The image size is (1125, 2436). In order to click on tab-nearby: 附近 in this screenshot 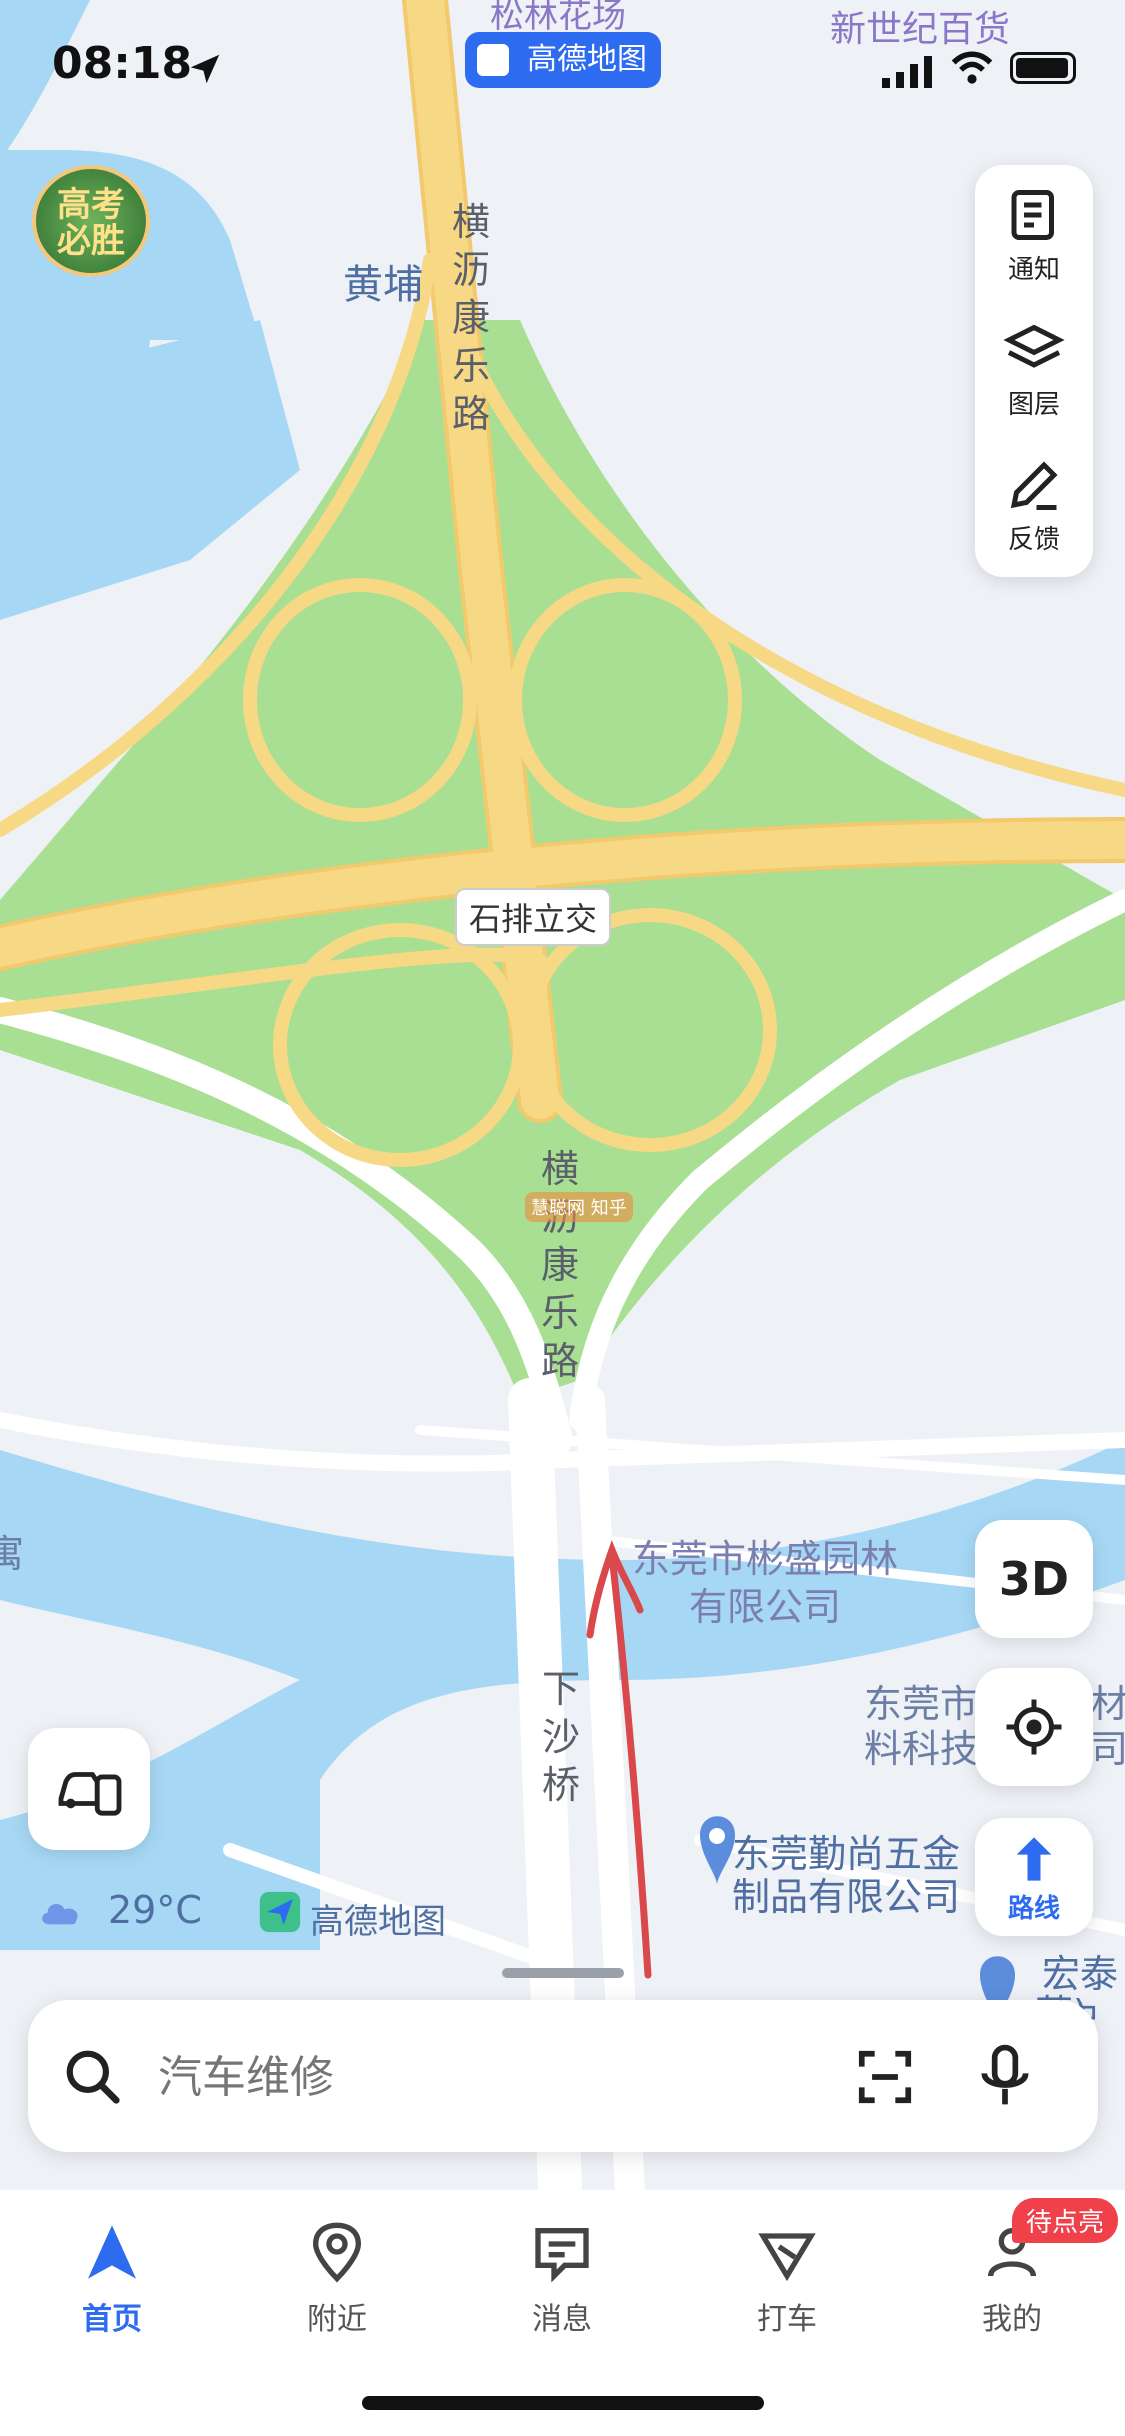, I will do `click(337, 2279)`.